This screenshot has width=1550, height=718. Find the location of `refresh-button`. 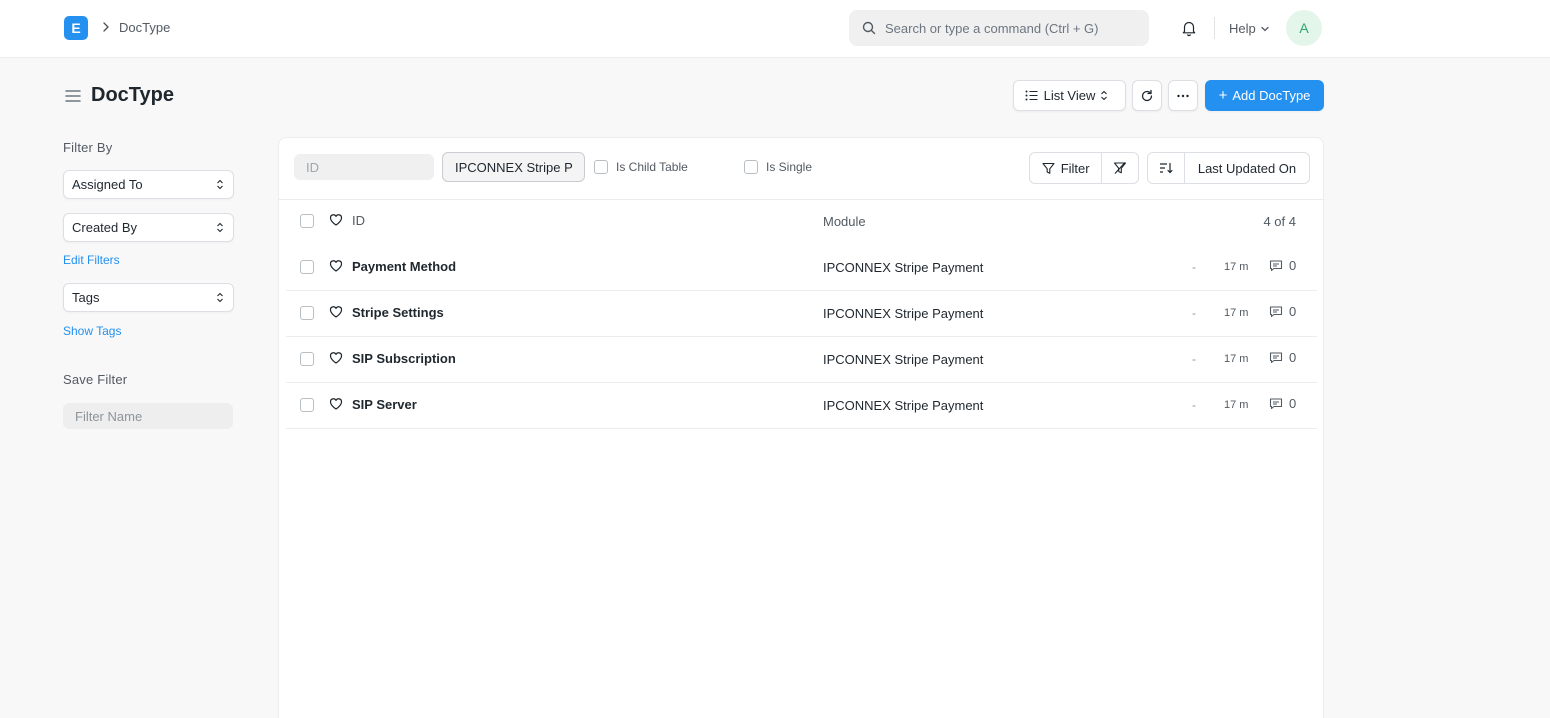

refresh-button is located at coordinates (1147, 95).